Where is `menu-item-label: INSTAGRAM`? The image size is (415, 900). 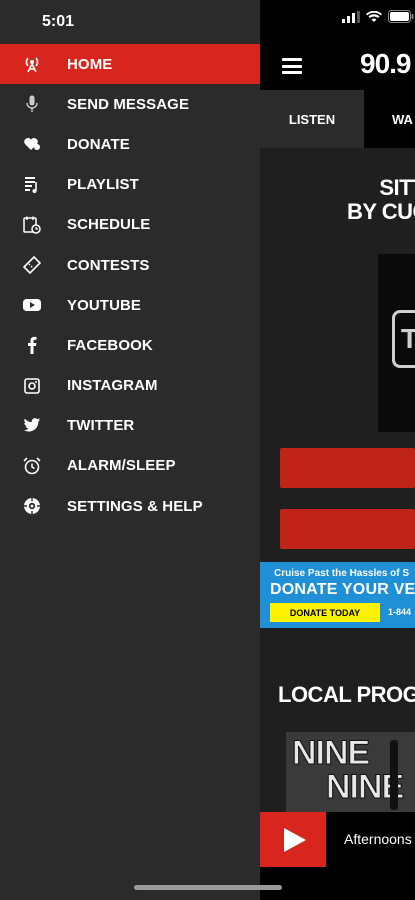
menu-item-label: INSTAGRAM is located at coordinates (112, 386).